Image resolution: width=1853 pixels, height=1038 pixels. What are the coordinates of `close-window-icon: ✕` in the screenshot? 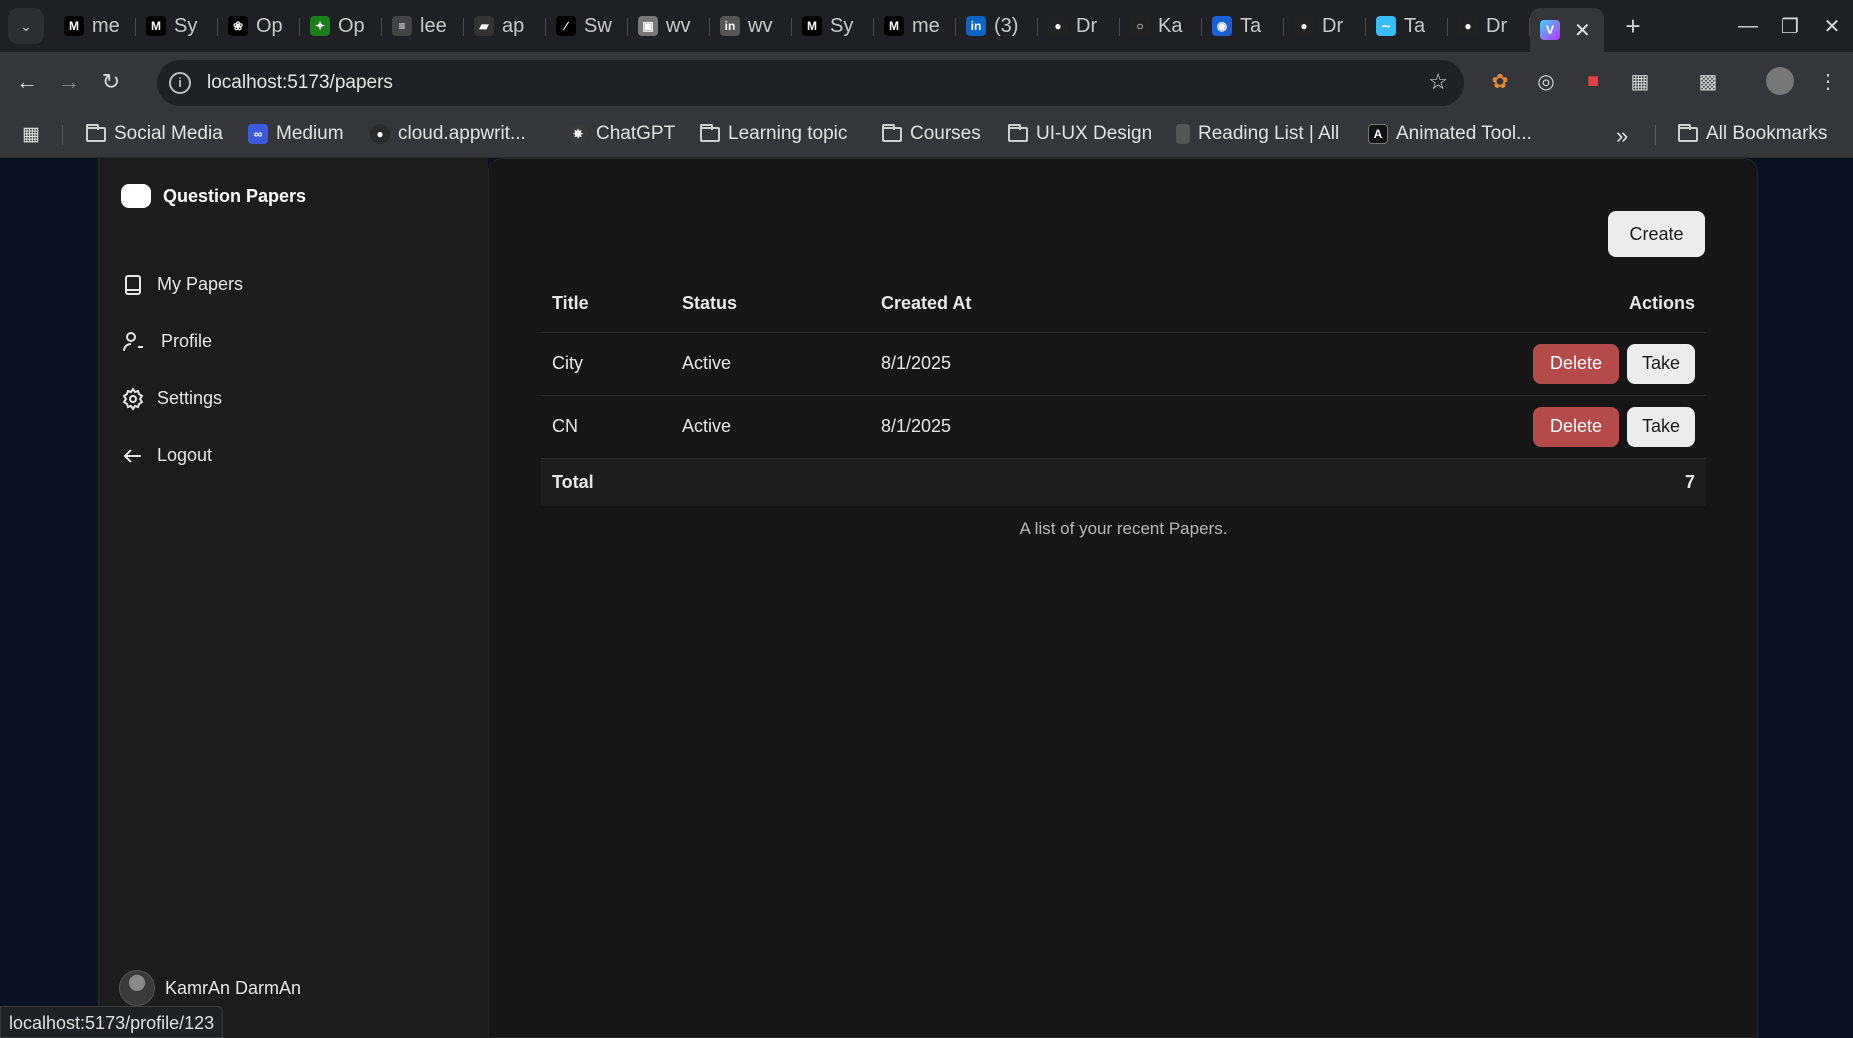 It's located at (1832, 26).